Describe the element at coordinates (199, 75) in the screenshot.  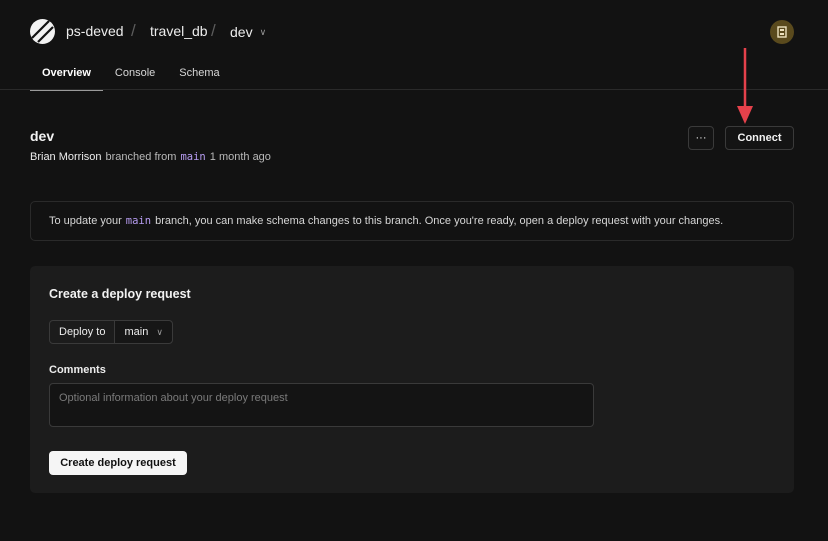
I see `tab-schema: Schema` at that location.